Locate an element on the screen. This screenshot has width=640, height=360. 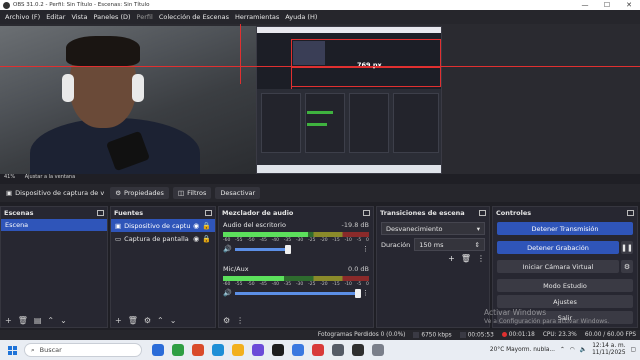
notification-icon: ▢ is located at coordinates (633, 350).